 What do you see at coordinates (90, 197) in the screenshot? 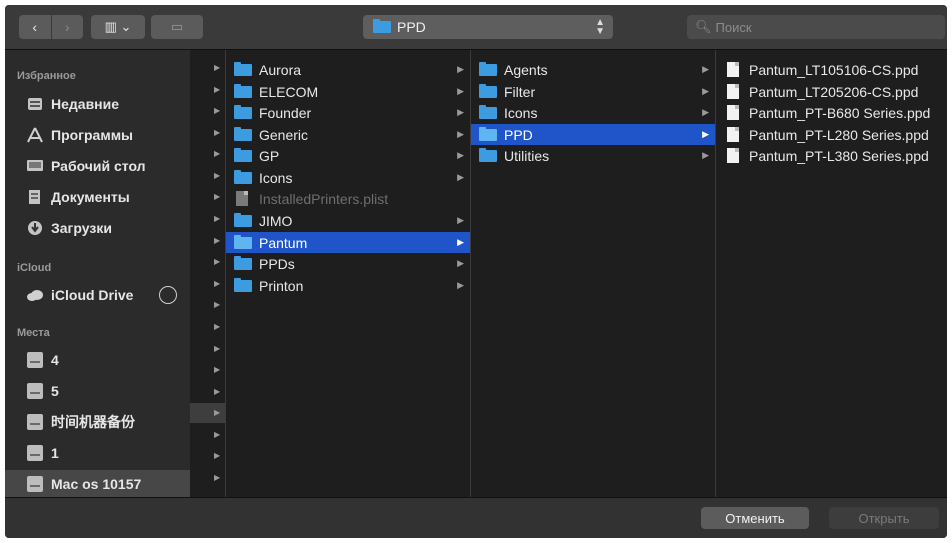
I see `sidebar-item-label: Документы` at bounding box center [90, 197].